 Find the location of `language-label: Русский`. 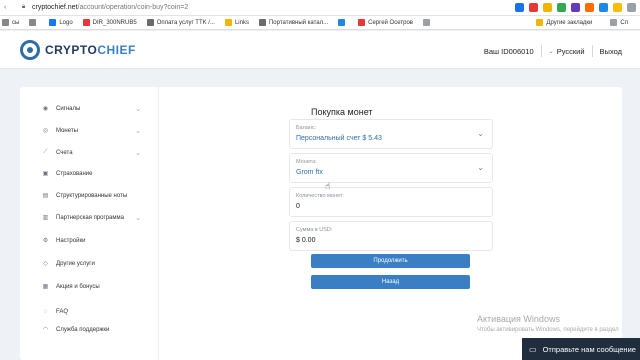

language-label: Русский is located at coordinates (570, 51).